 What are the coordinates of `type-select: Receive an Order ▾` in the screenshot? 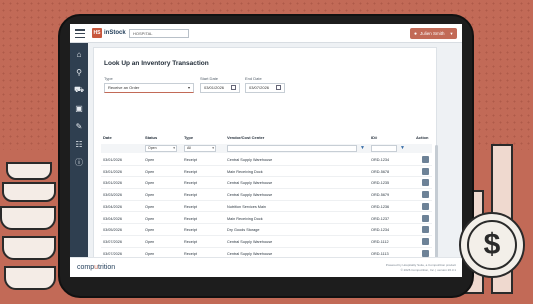 It's located at (149, 88).